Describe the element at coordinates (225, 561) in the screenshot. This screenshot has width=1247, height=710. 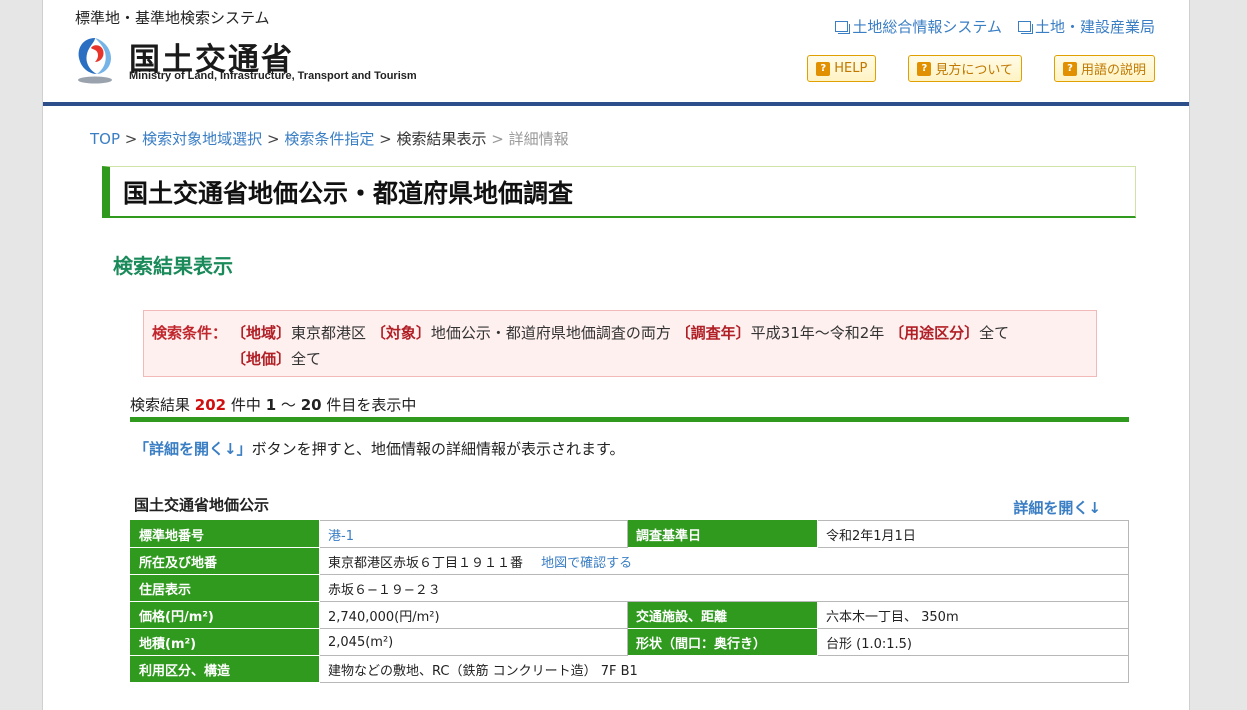
I see `location-label: 所在及び地番` at that location.